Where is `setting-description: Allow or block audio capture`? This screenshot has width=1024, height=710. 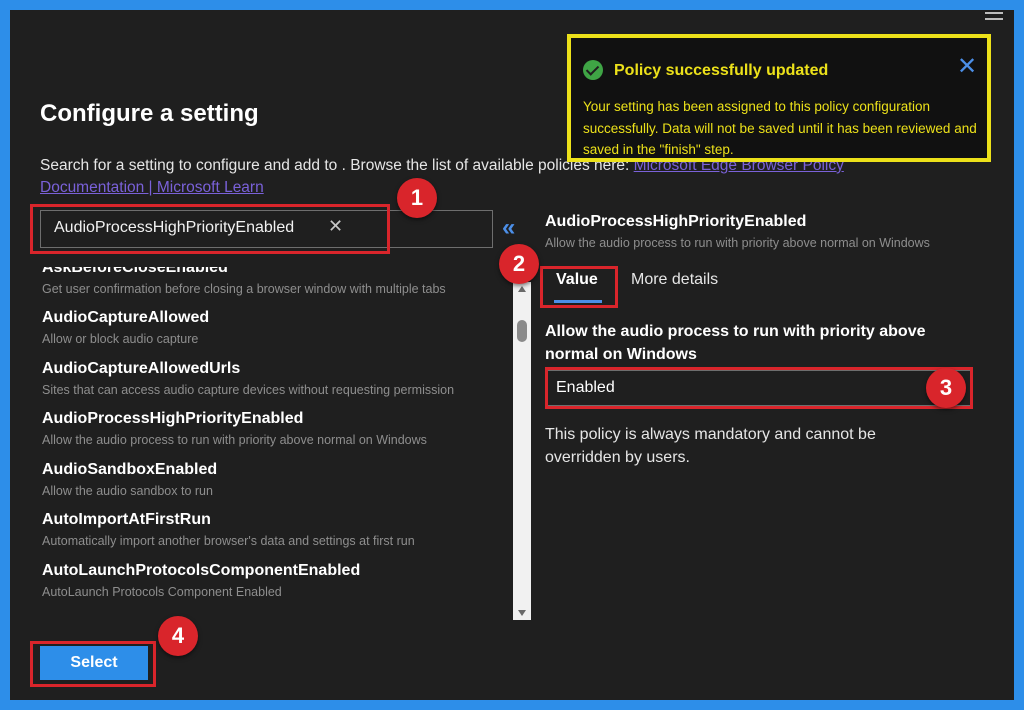 setting-description: Allow or block audio capture is located at coordinates (120, 339).